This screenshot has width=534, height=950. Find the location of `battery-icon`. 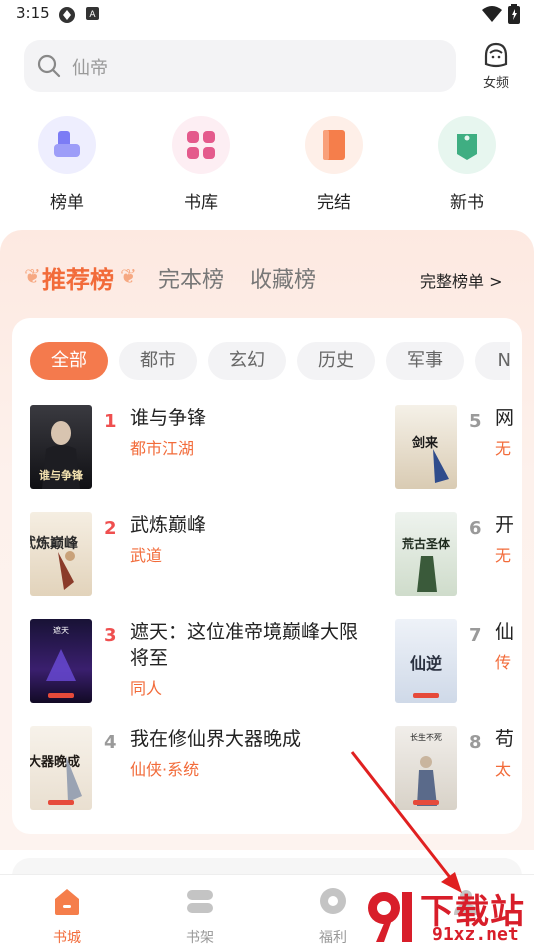

battery-icon is located at coordinates (514, 14).